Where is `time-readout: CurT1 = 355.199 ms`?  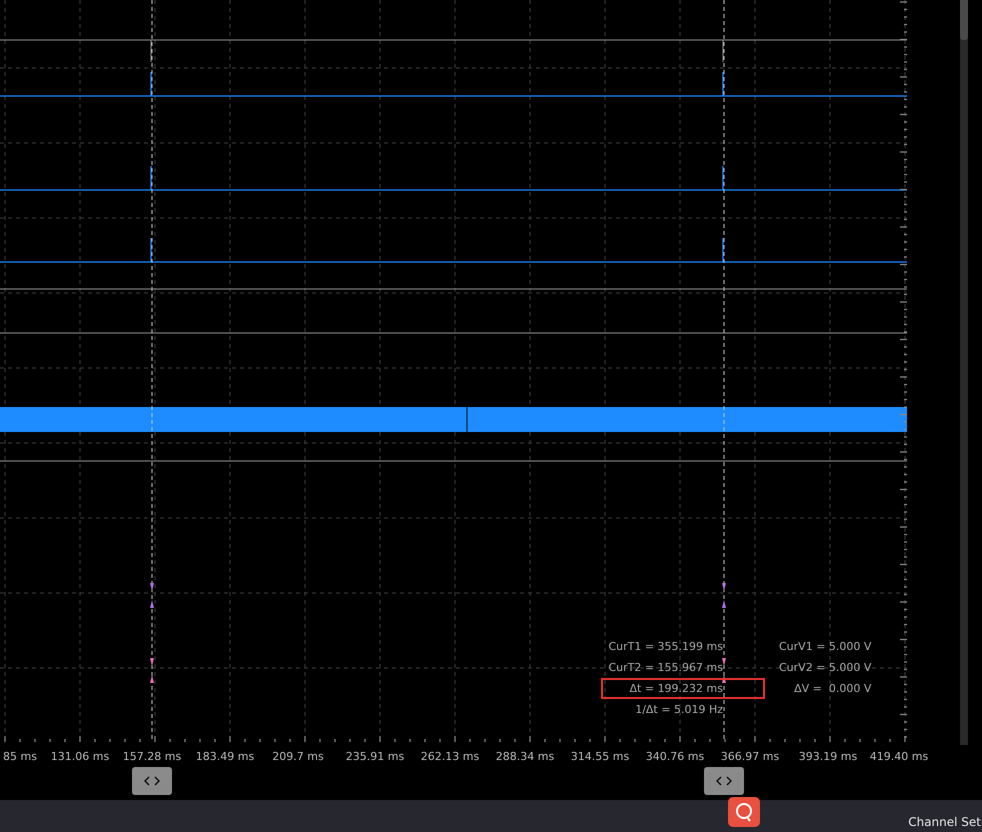 time-readout: CurT1 = 355.199 ms is located at coordinates (665, 647).